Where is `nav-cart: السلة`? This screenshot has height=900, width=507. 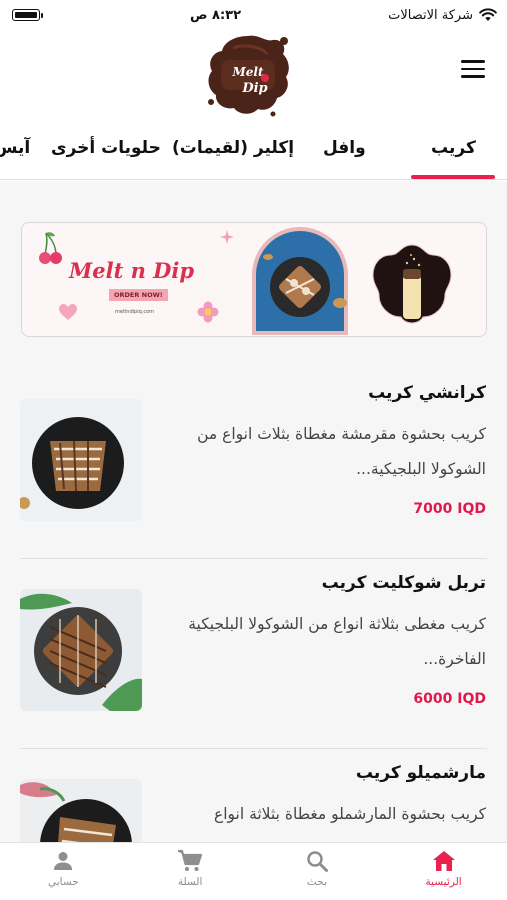
nav-cart: السلة is located at coordinates (190, 871).